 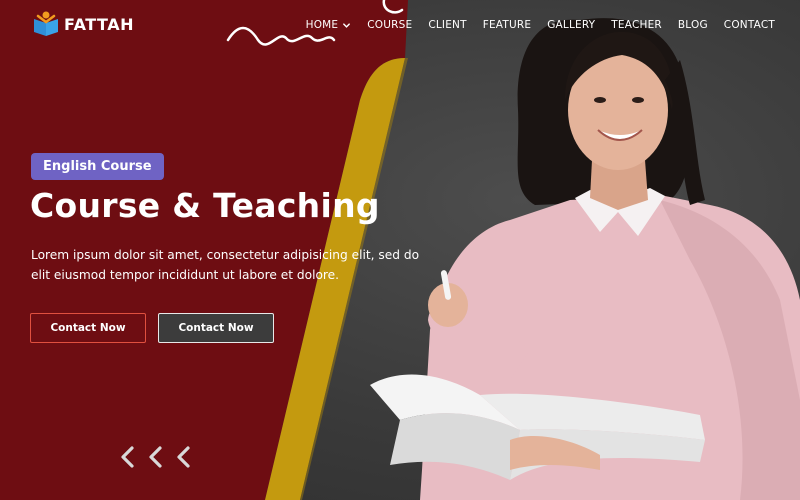 I want to click on hero-title: Course & Teaching, so click(x=205, y=205).